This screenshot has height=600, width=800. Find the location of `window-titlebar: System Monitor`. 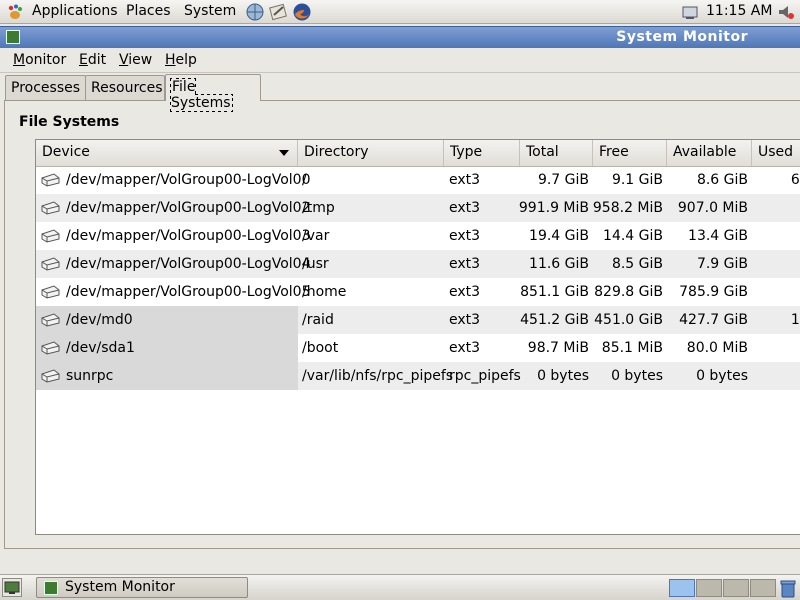

window-titlebar: System Monitor is located at coordinates (400, 37).